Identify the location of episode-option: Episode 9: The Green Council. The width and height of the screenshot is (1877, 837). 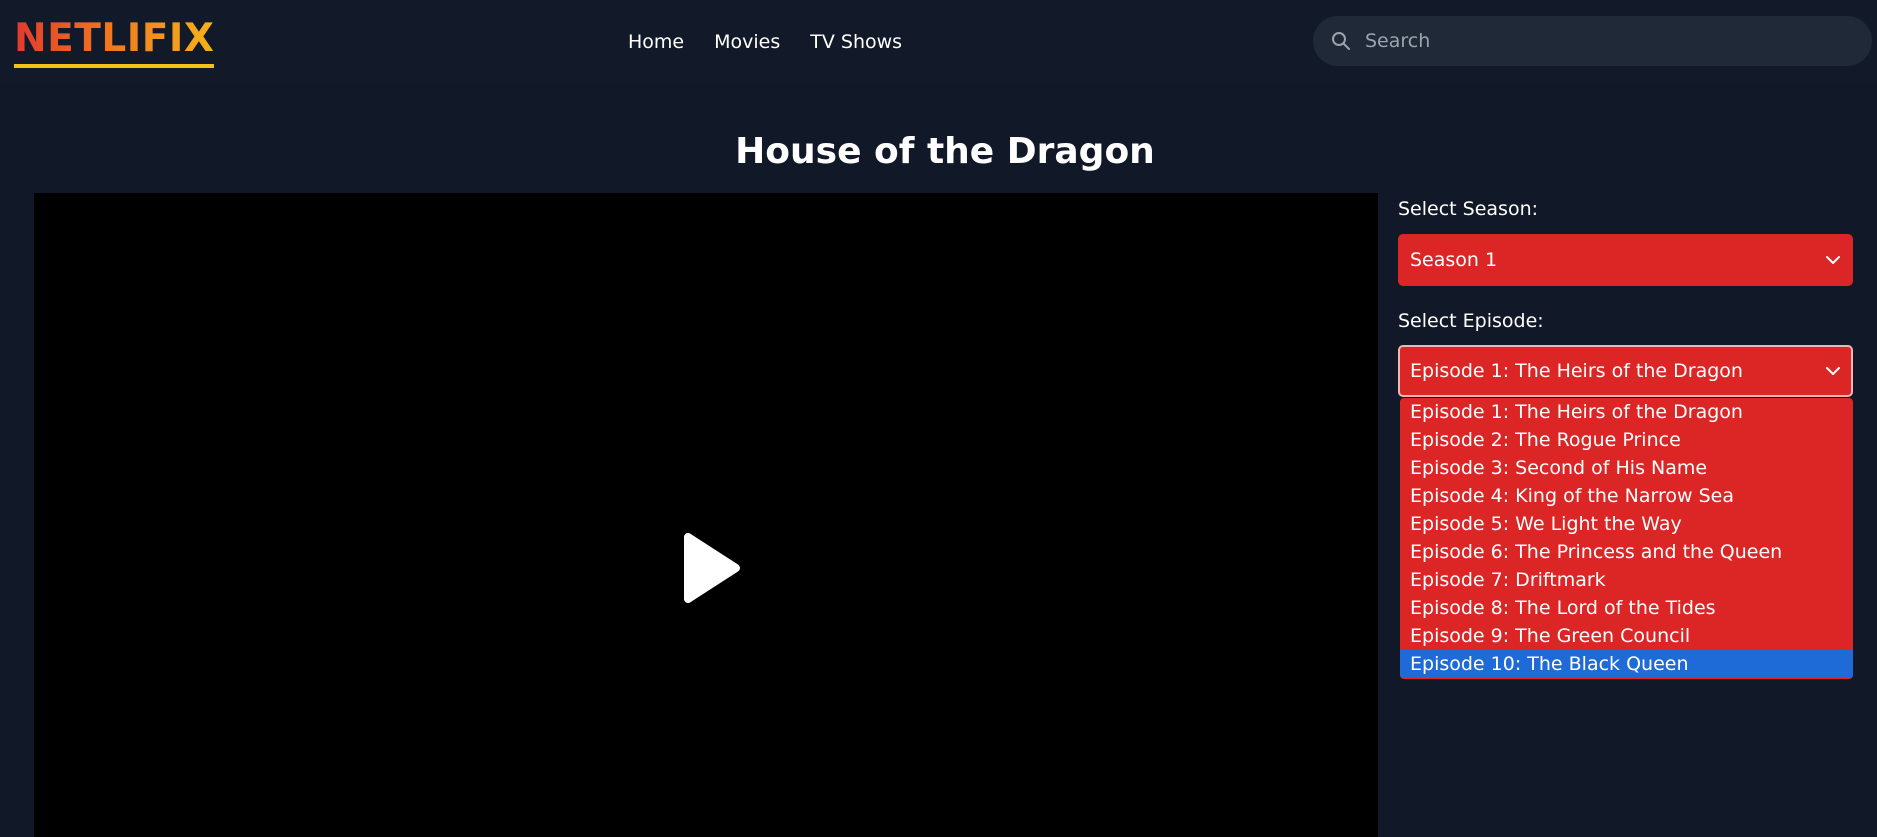
(1626, 636).